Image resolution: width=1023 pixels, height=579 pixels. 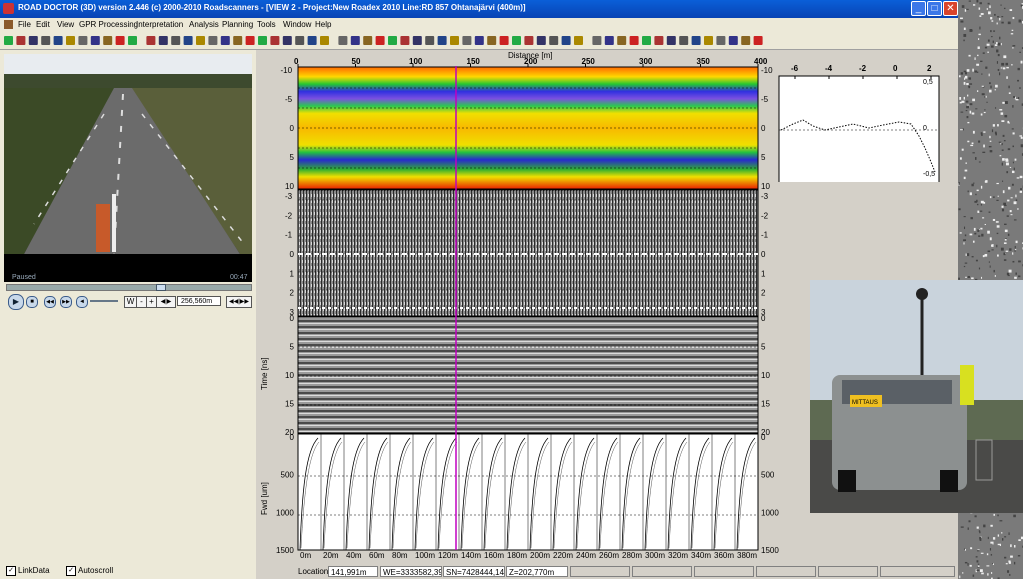 What do you see at coordinates (159, 24) in the screenshot?
I see `menu-interpretation: Interpretation` at bounding box center [159, 24].